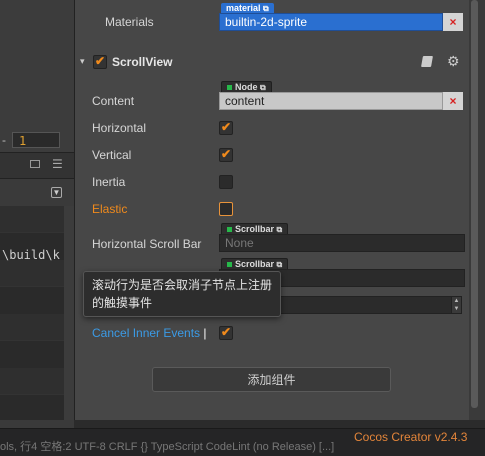 The width and height of the screenshot is (485, 456). Describe the element at coordinates (4, 140) in the screenshot. I see `minus-label: -` at that location.